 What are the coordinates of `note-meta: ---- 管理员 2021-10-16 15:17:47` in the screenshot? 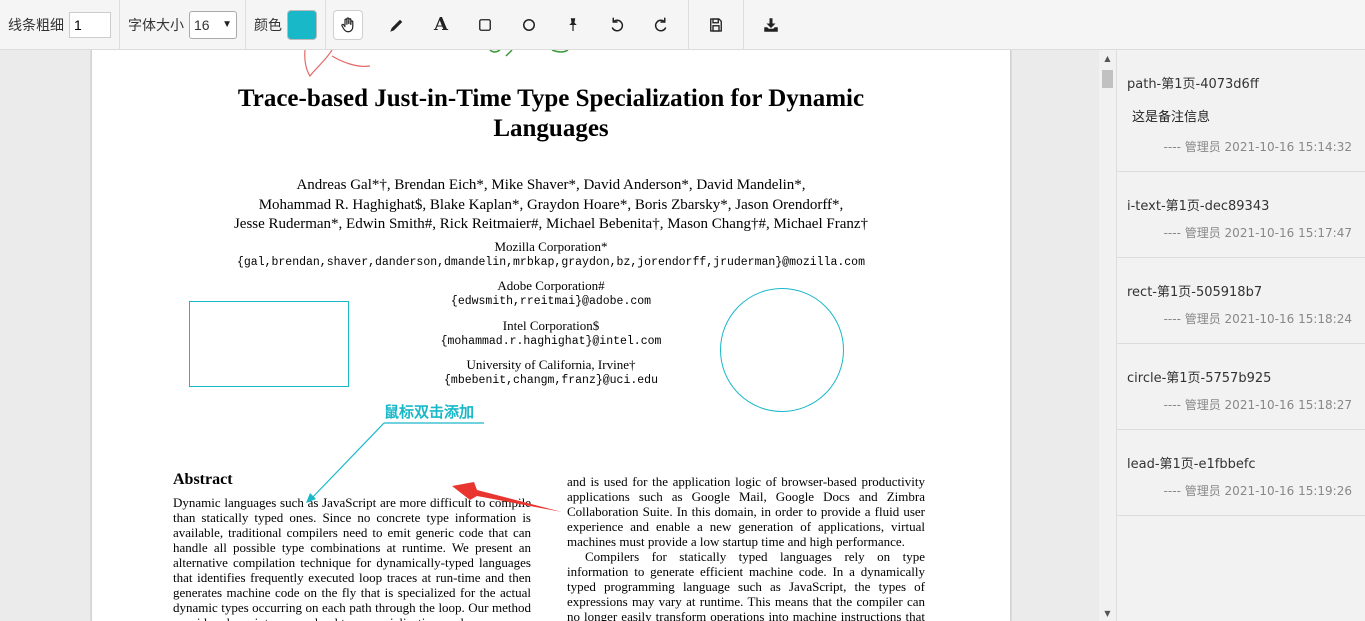 It's located at (1257, 233).